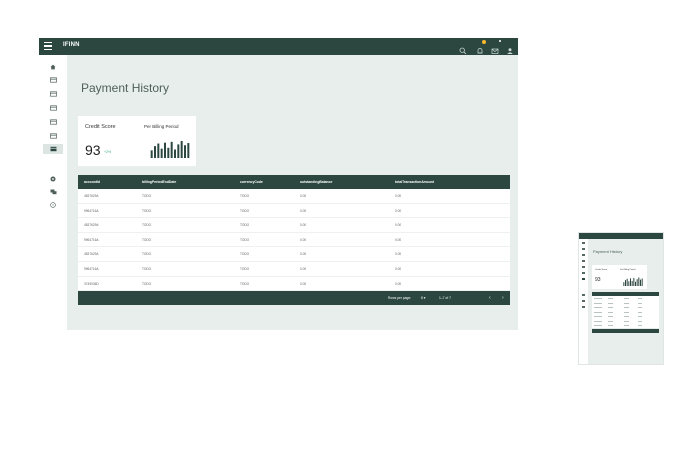  I want to click on help-icon: ?, so click(53, 205).